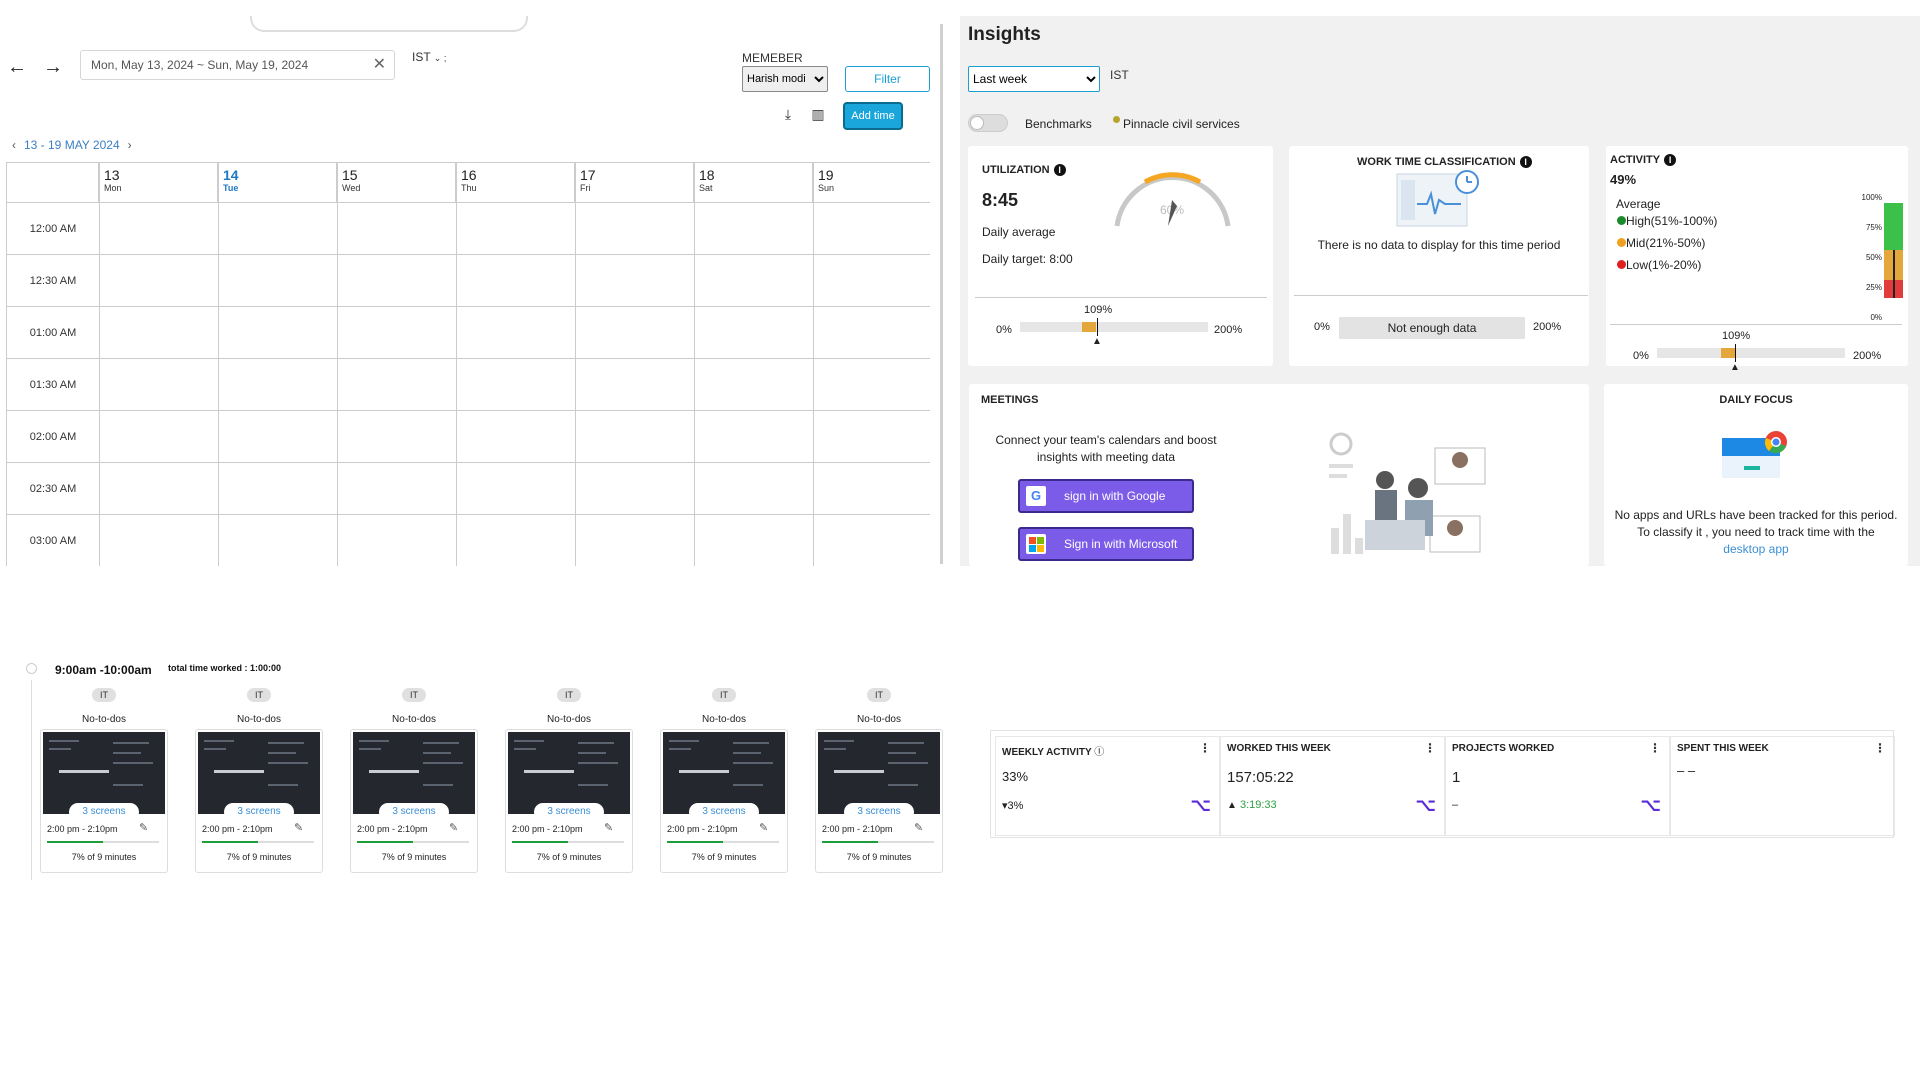 Image resolution: width=1920 pixels, height=1080 pixels. What do you see at coordinates (941, 294) in the screenshot?
I see `panel-scrollbar` at bounding box center [941, 294].